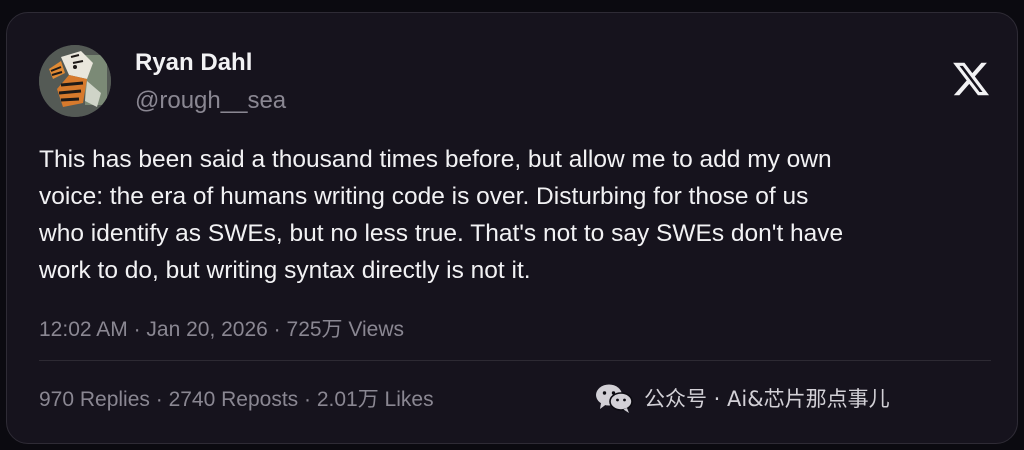  What do you see at coordinates (193, 63) in the screenshot?
I see `author-name: Ryan Dahl` at bounding box center [193, 63].